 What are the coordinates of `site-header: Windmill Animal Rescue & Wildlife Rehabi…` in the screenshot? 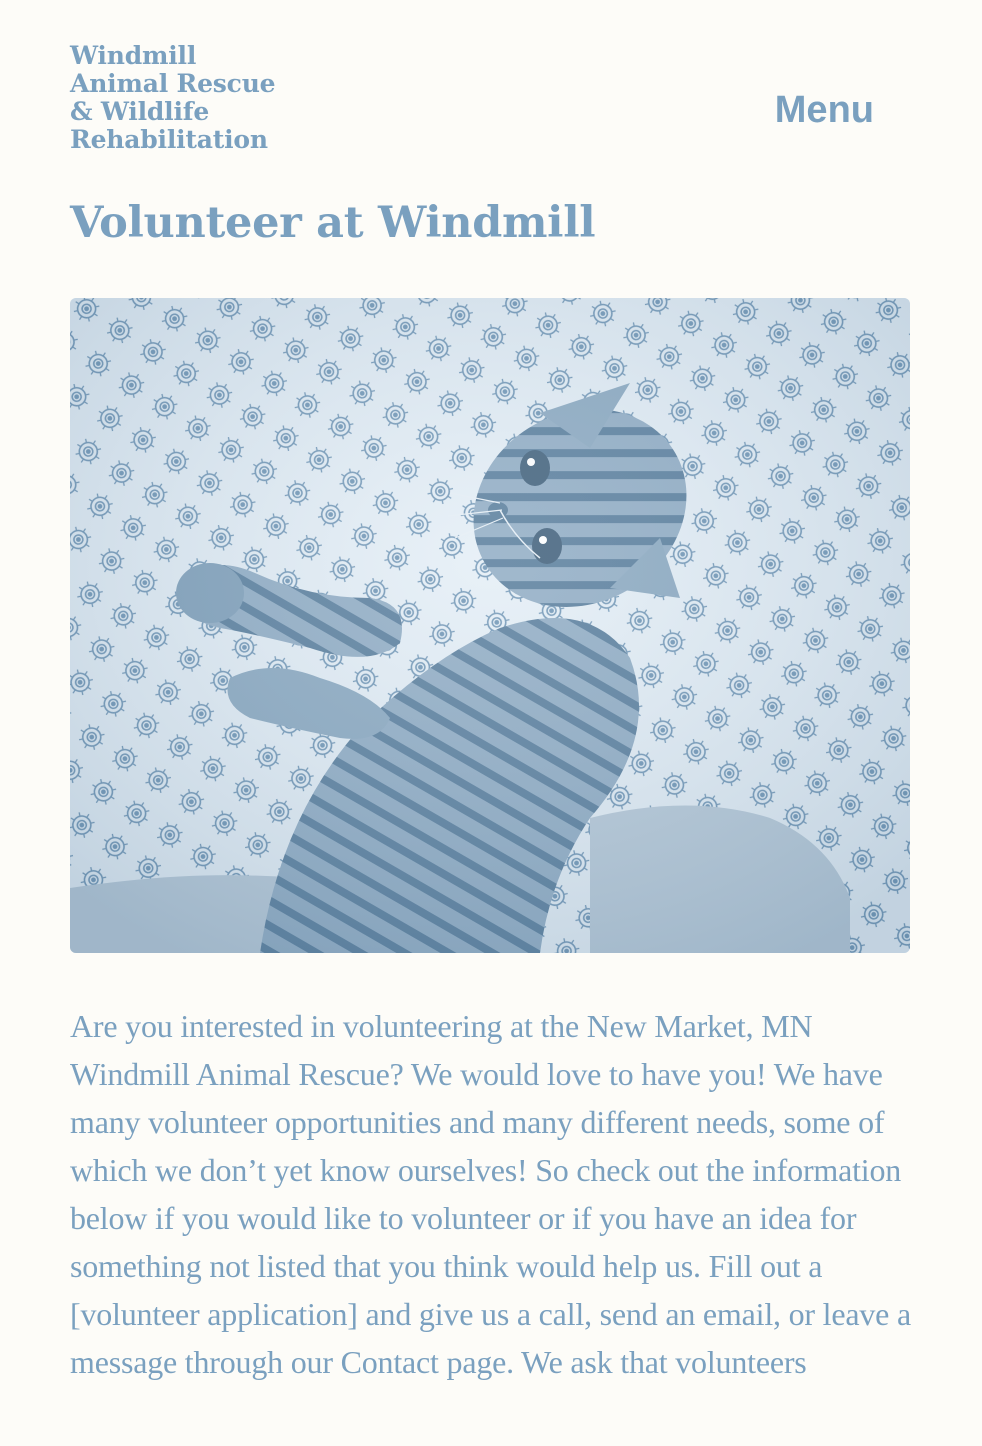 It's located at (491, 102).